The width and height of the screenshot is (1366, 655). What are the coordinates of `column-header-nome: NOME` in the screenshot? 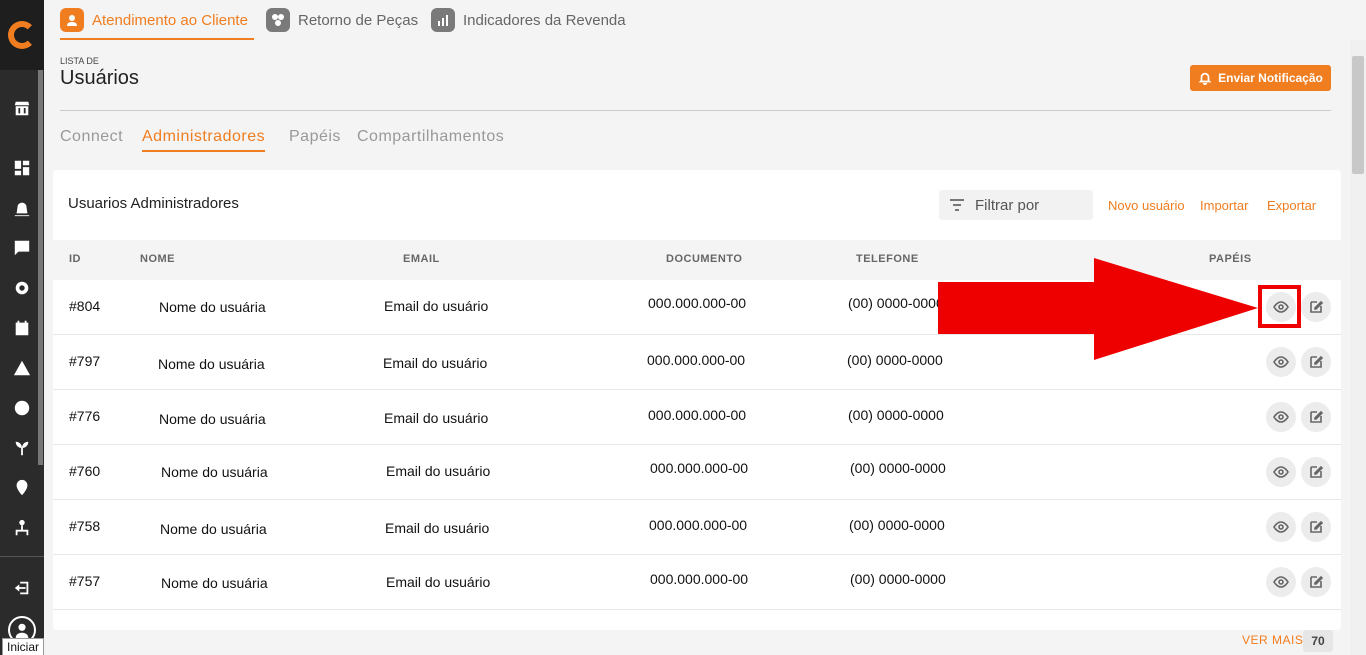 It's located at (157, 259).